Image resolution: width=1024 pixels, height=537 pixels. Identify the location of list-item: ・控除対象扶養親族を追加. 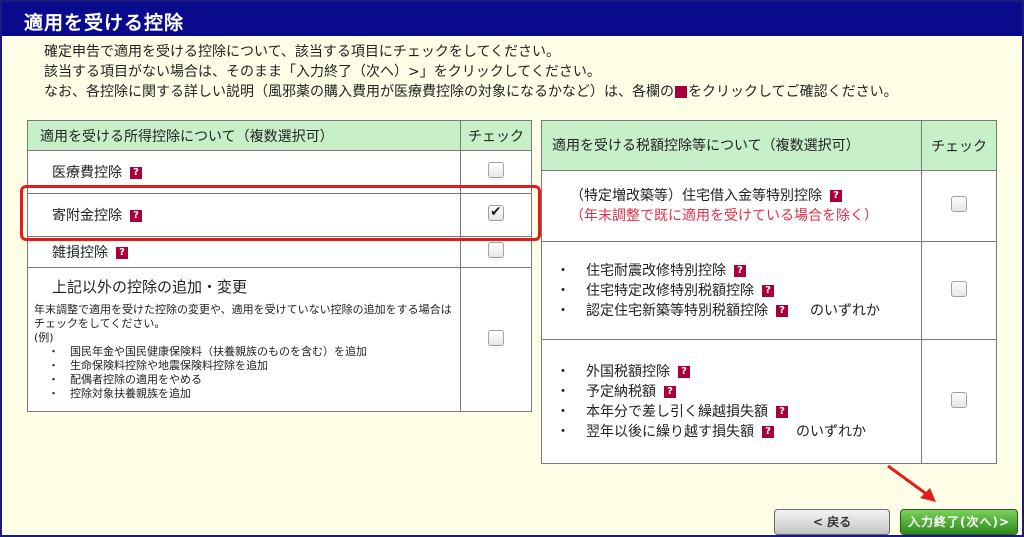
(119, 393).